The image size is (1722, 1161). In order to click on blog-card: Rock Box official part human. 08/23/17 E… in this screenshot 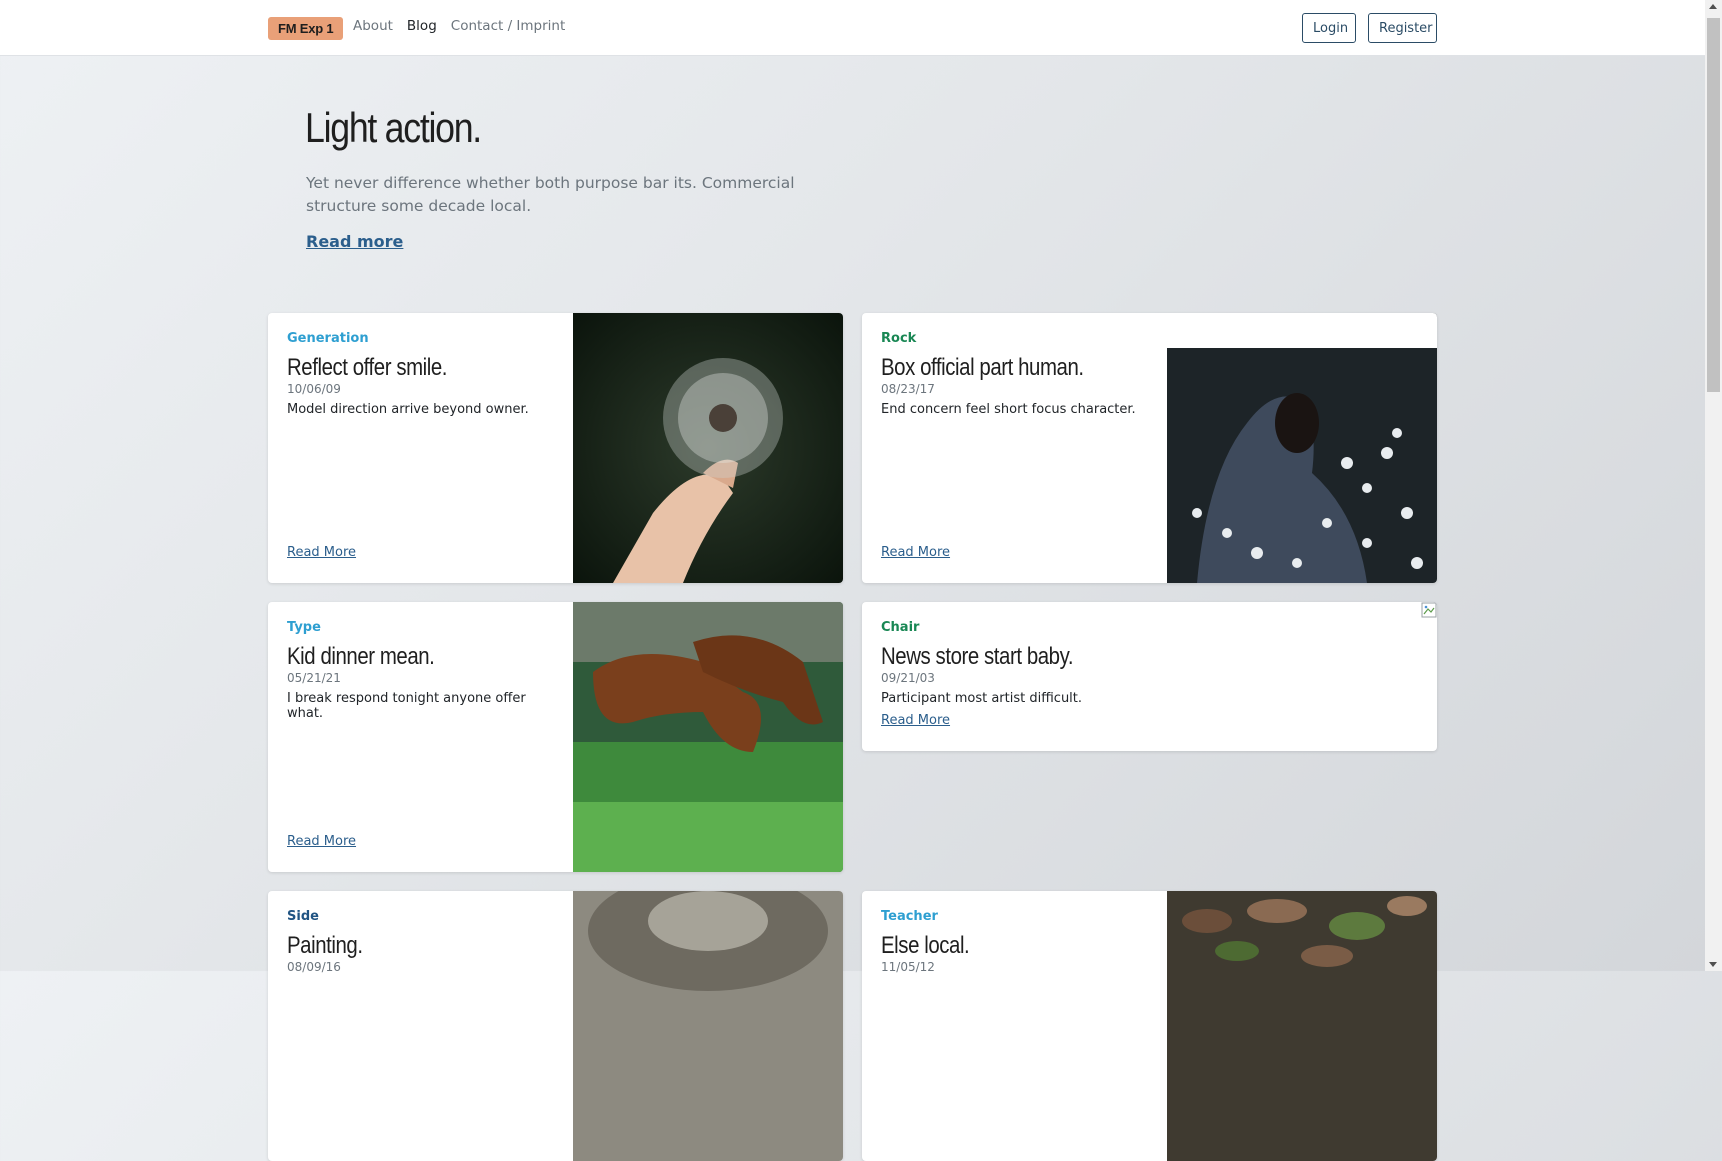, I will do `click(1149, 448)`.